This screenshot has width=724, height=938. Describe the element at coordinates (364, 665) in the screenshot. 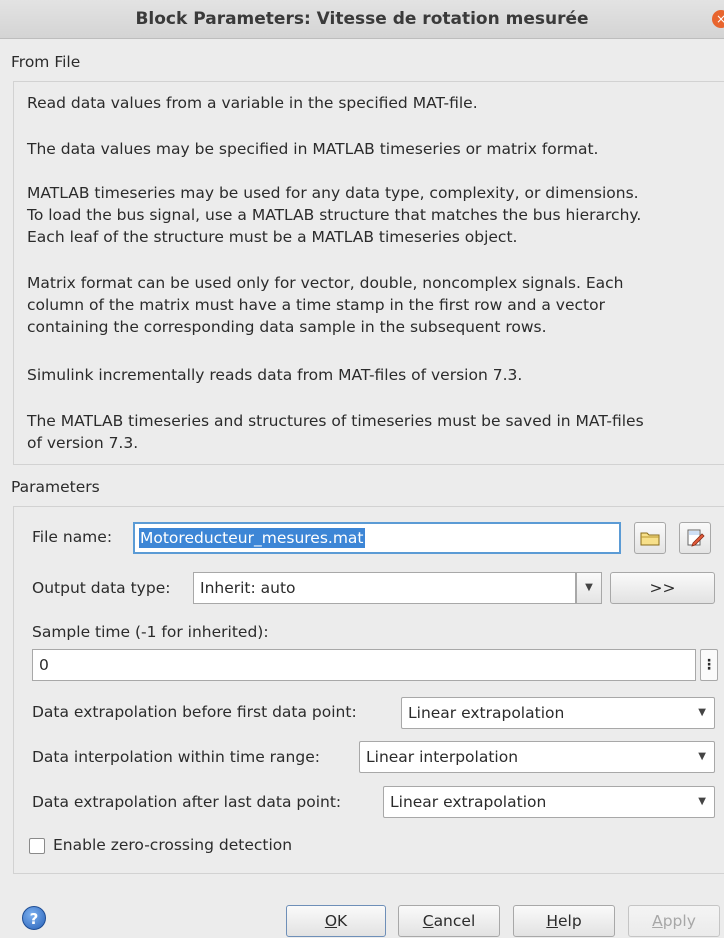

I see `sample-time-input: 0` at that location.